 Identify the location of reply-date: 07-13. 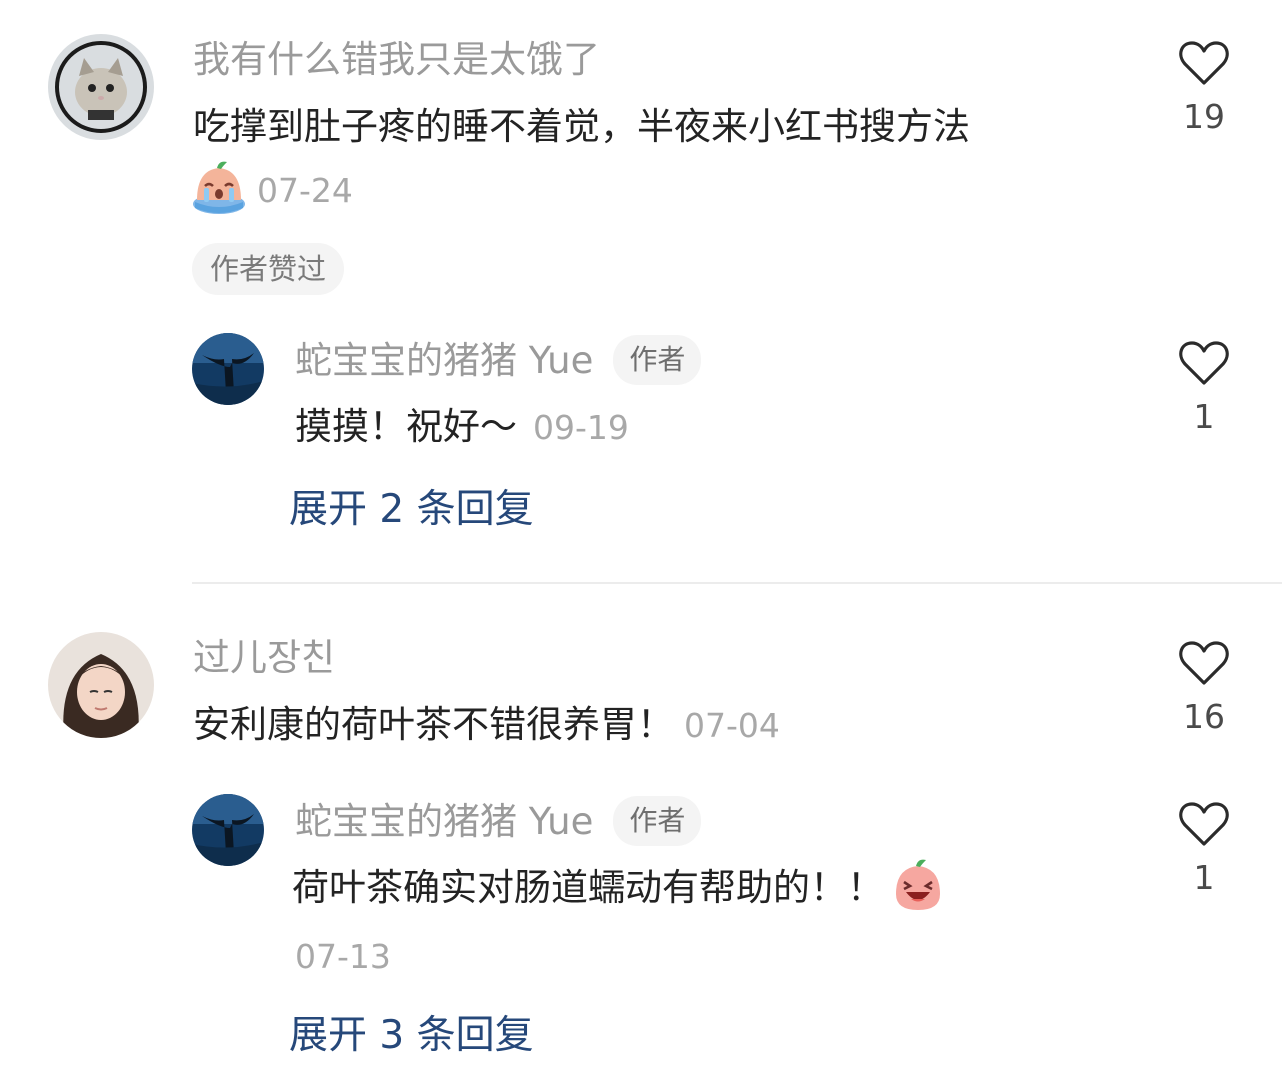
(343, 956).